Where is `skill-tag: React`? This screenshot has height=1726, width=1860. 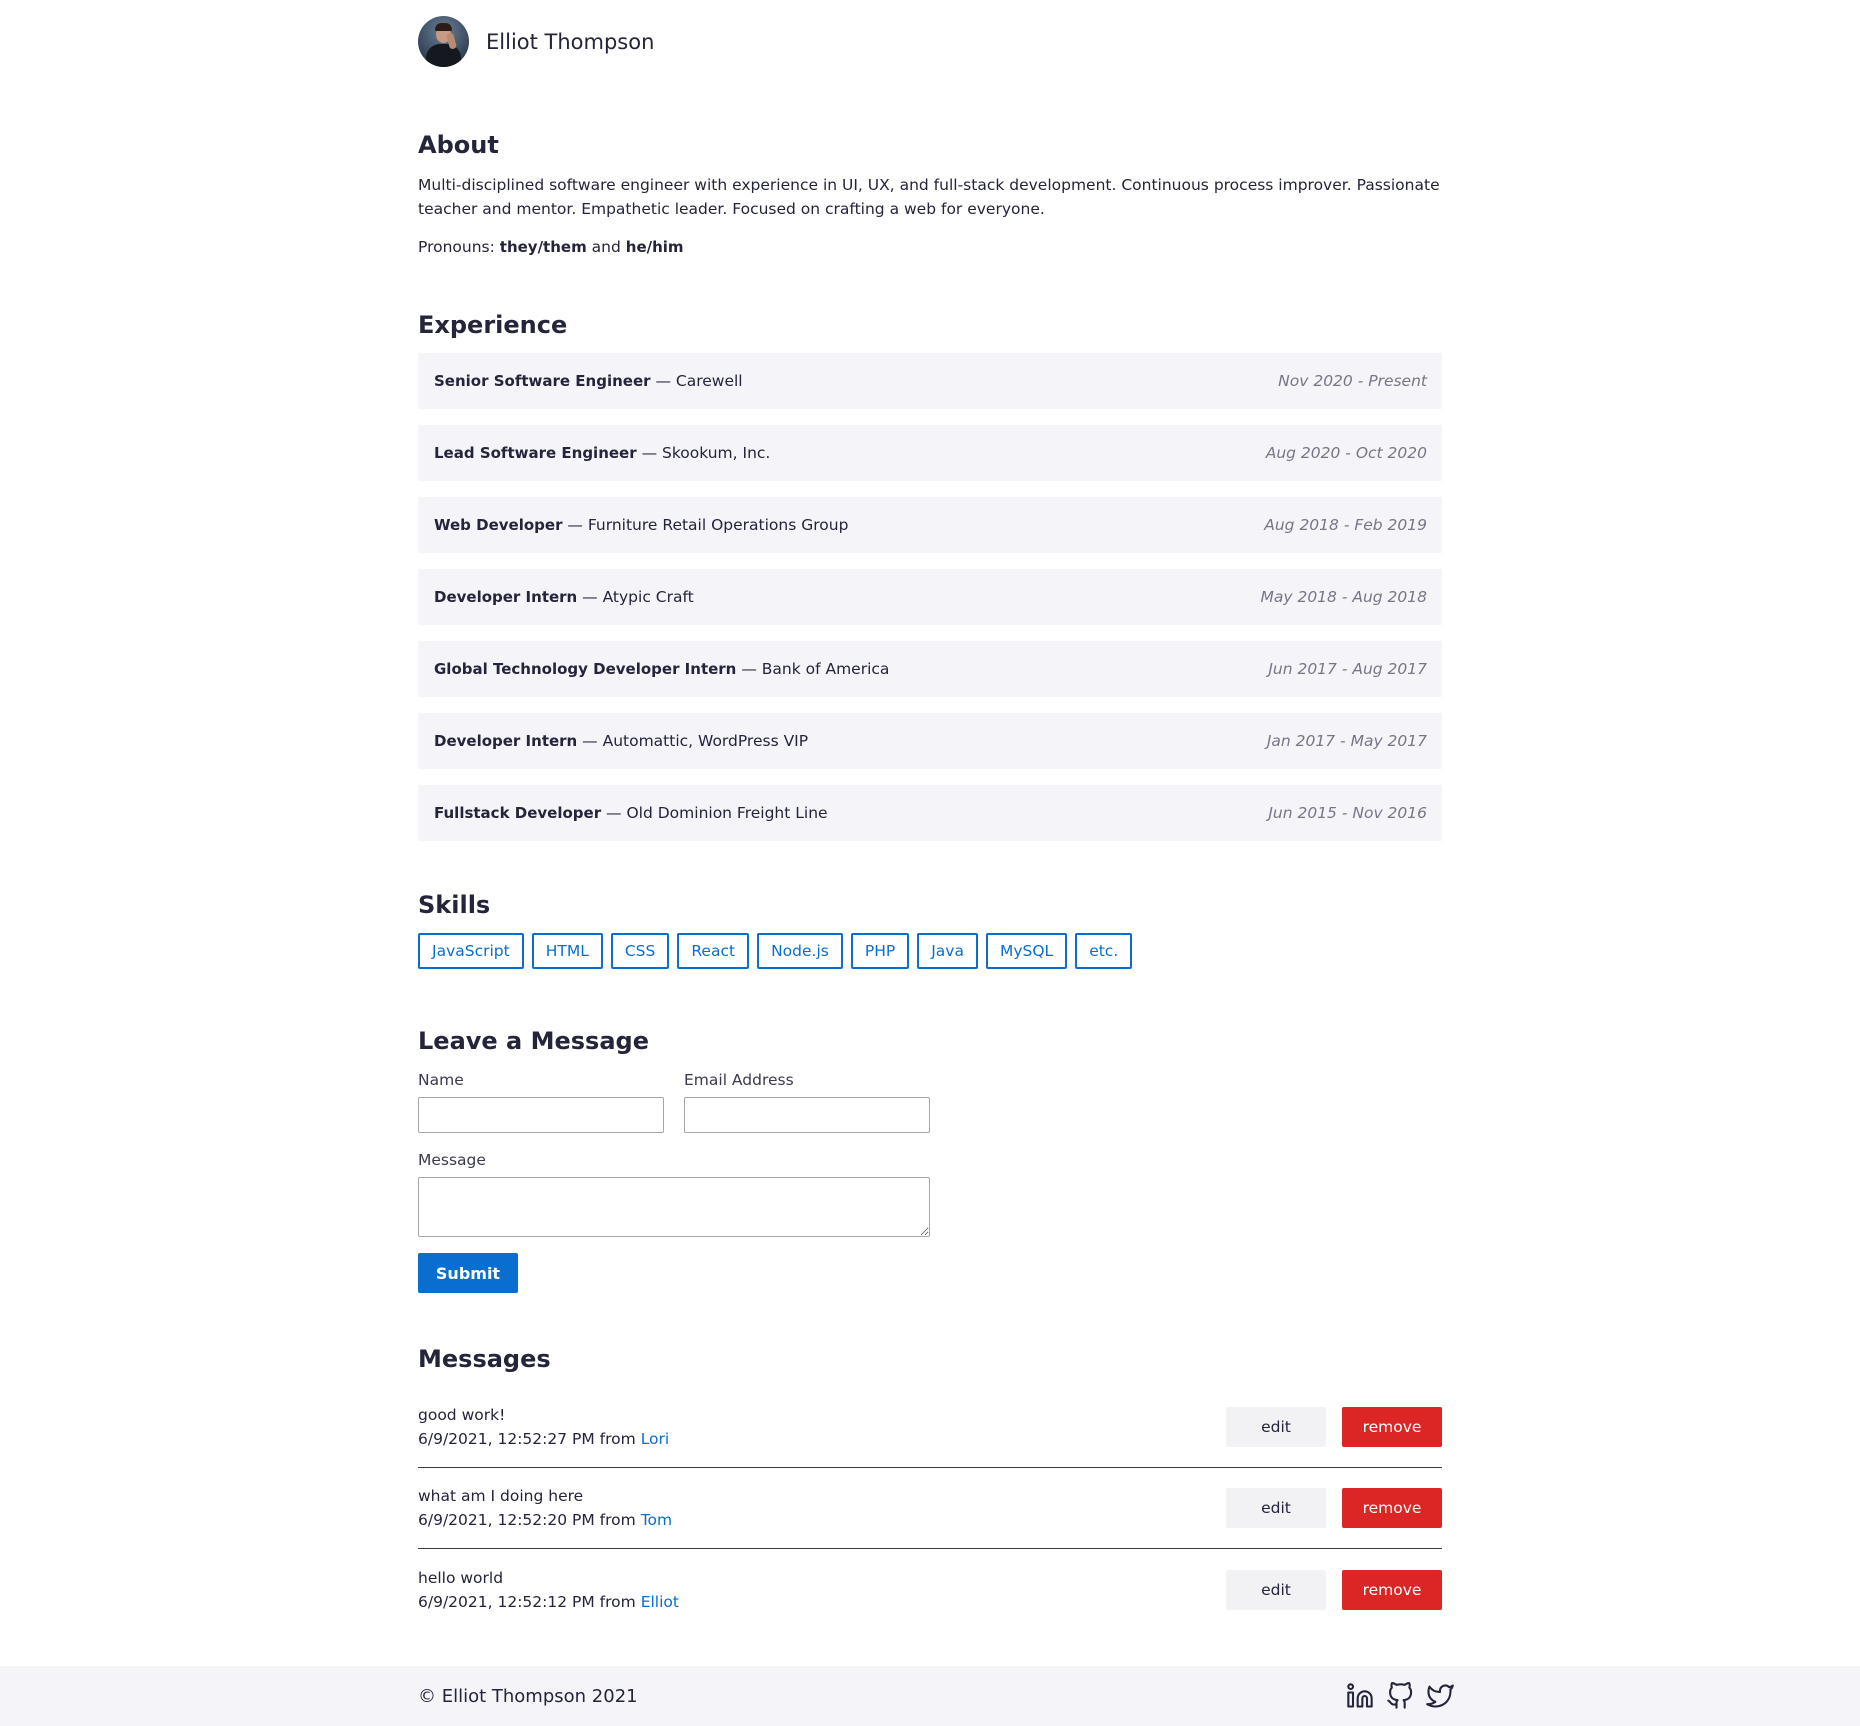 skill-tag: React is located at coordinates (713, 951).